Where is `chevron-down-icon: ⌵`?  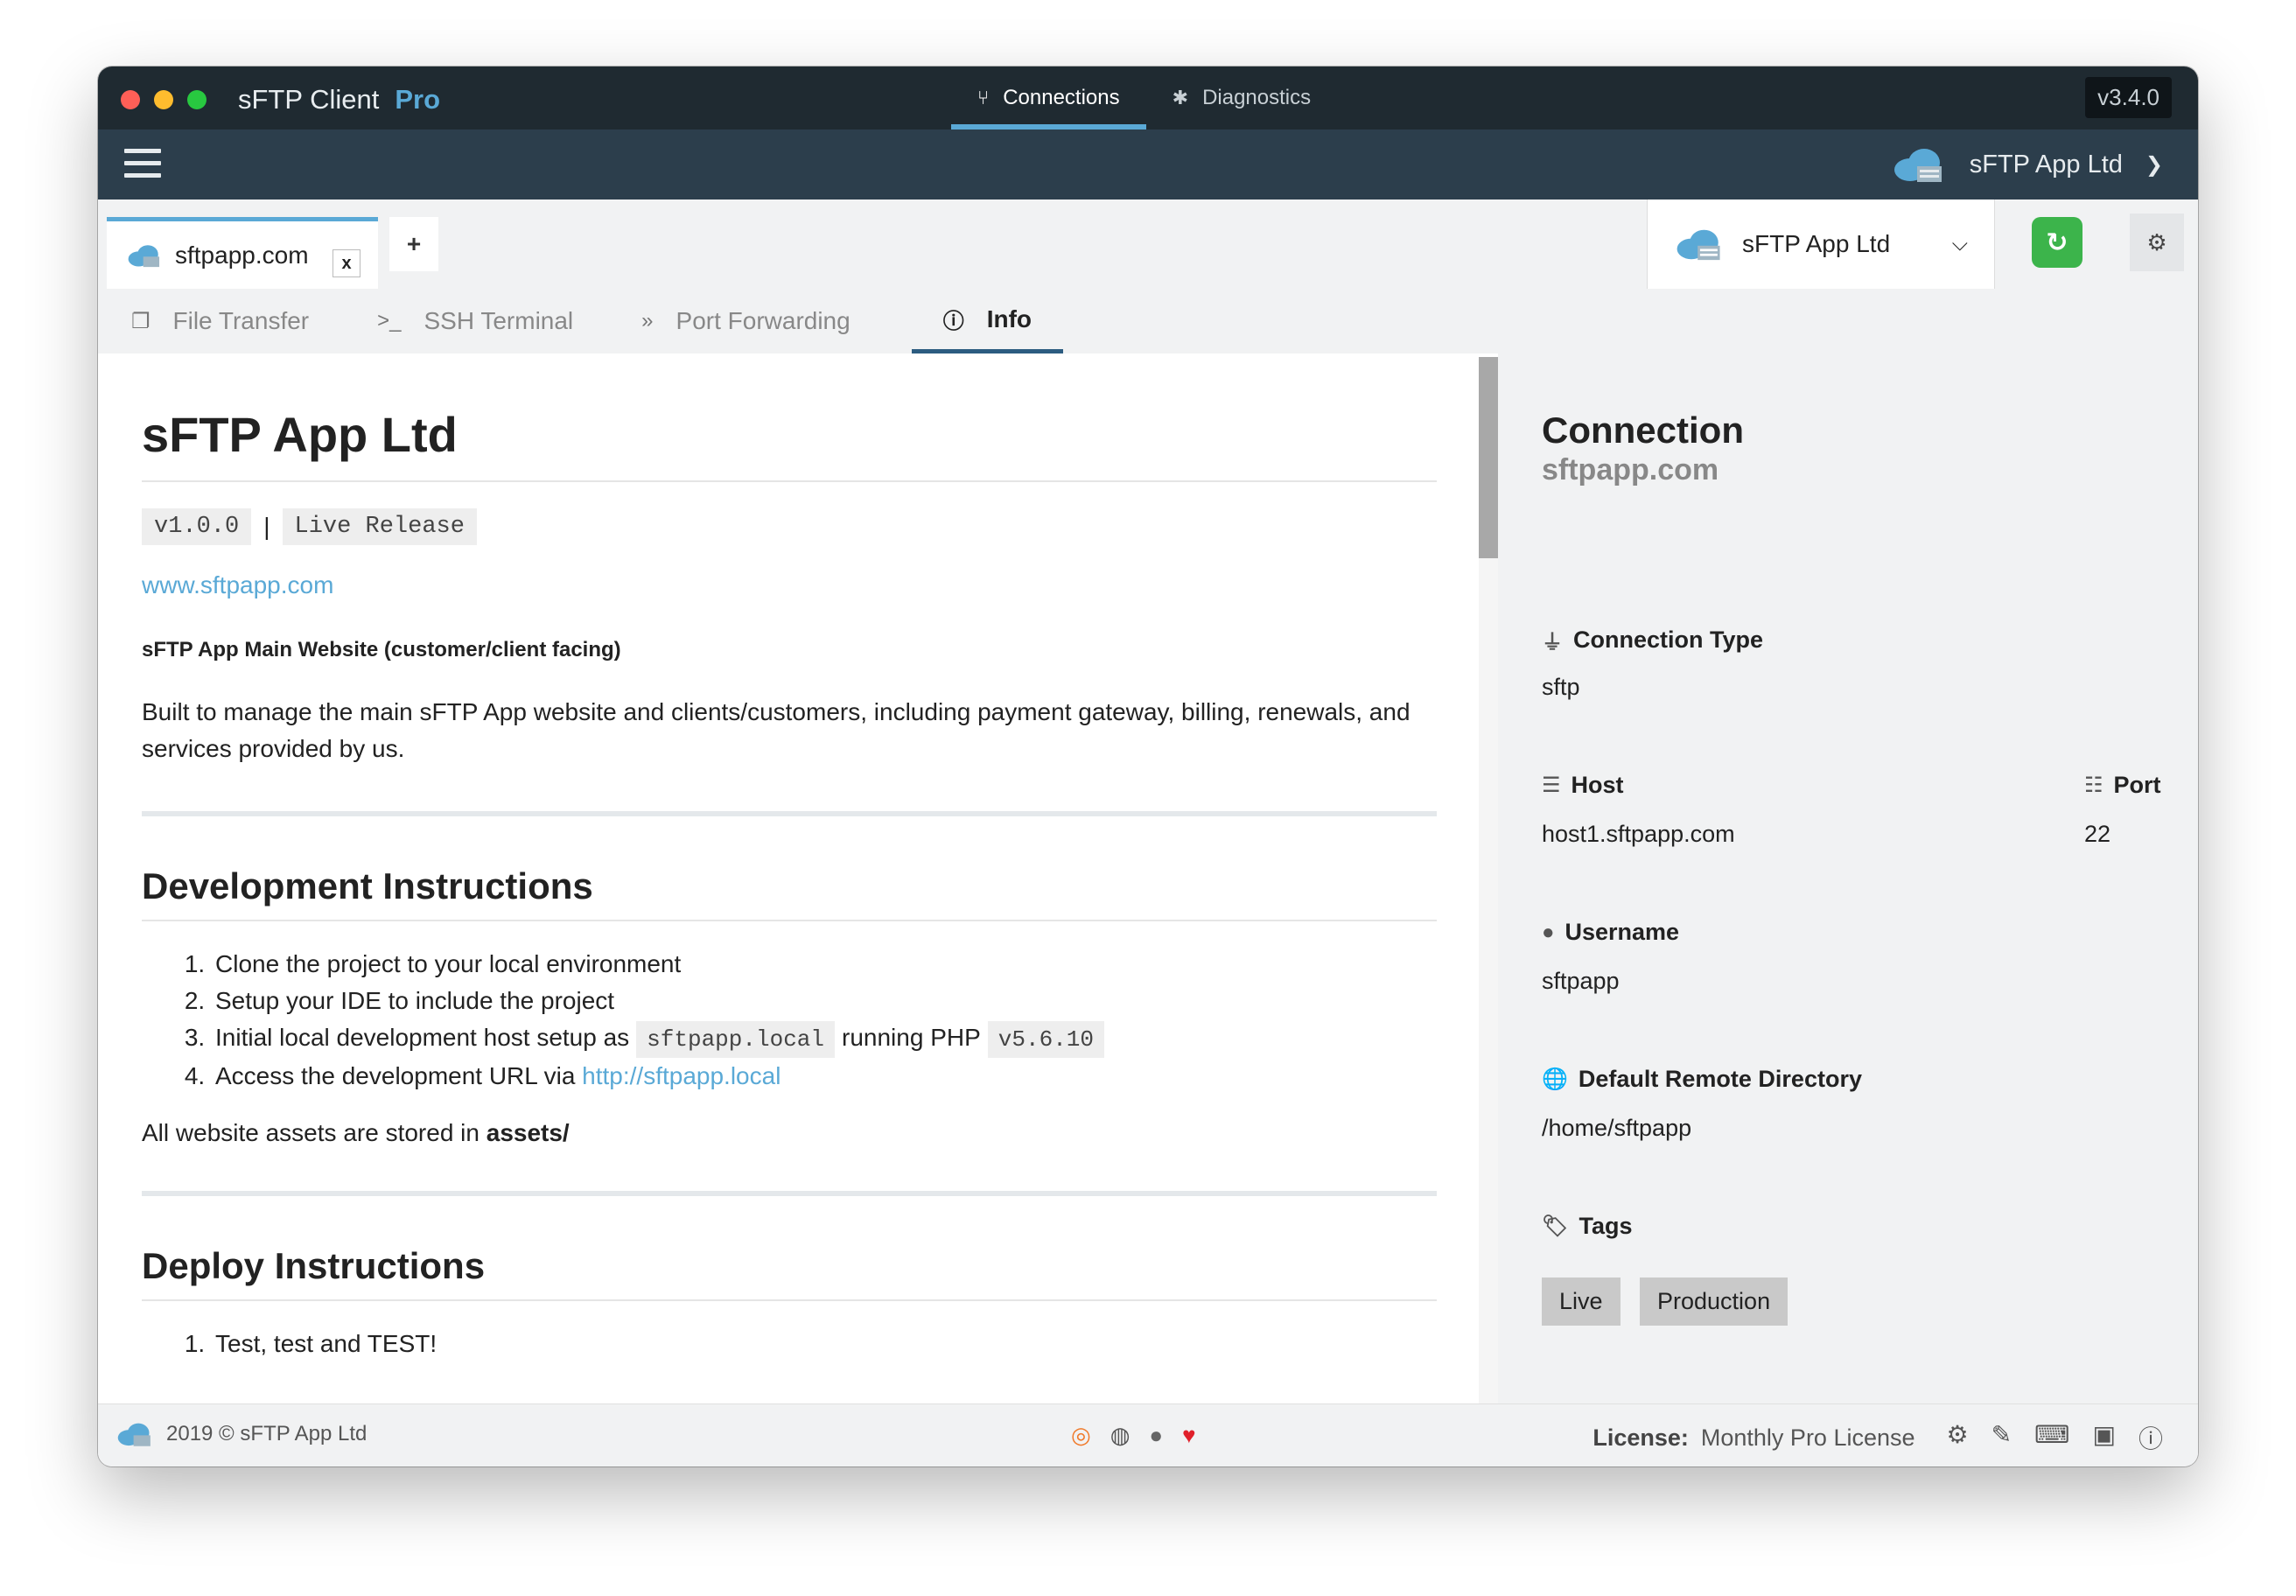
chevron-down-icon: ⌵ is located at coordinates (1959, 244).